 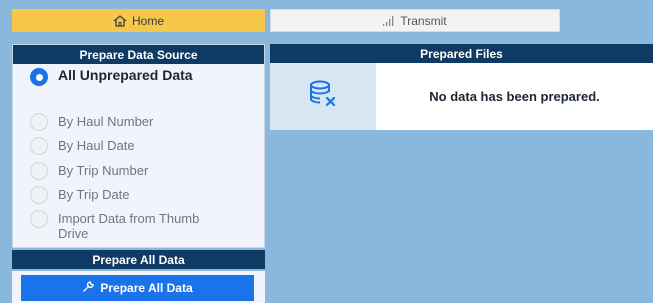 I want to click on option-by-trip-number: By Trip Number, so click(x=138, y=173).